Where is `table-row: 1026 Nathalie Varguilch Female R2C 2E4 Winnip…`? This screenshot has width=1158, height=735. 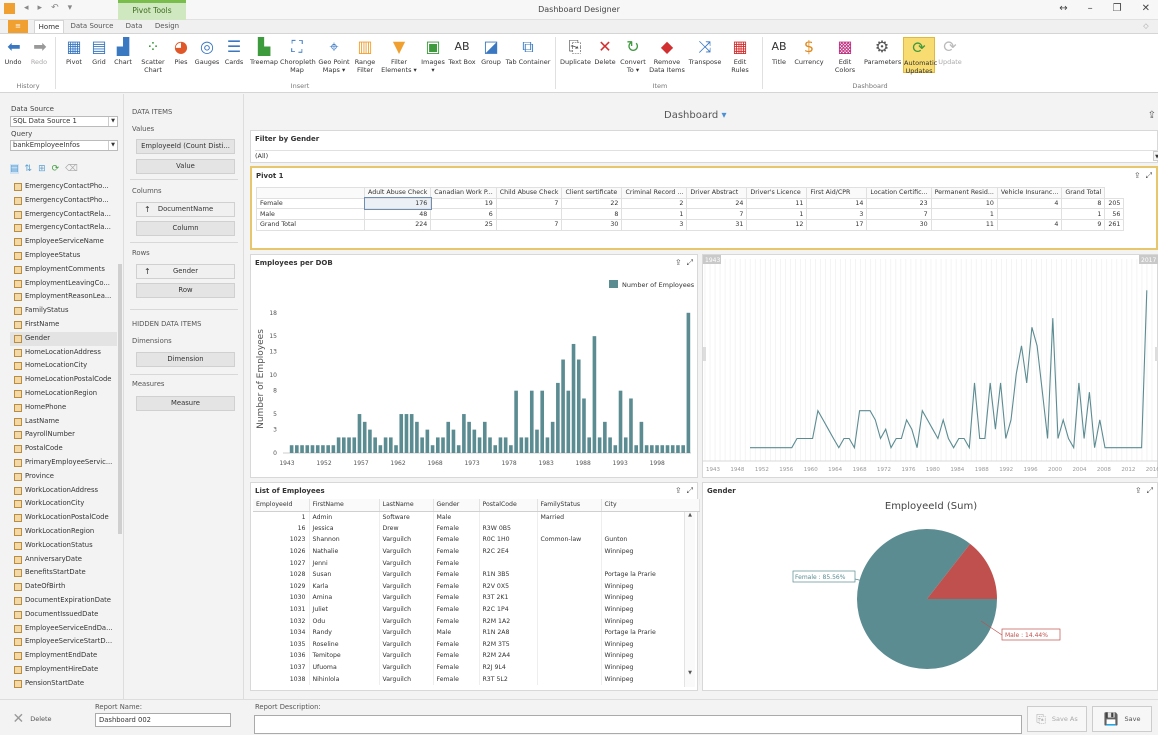
table-row: 1026 Nathalie Varguilch Female R2C 2E4 Winnip… is located at coordinates (476, 551).